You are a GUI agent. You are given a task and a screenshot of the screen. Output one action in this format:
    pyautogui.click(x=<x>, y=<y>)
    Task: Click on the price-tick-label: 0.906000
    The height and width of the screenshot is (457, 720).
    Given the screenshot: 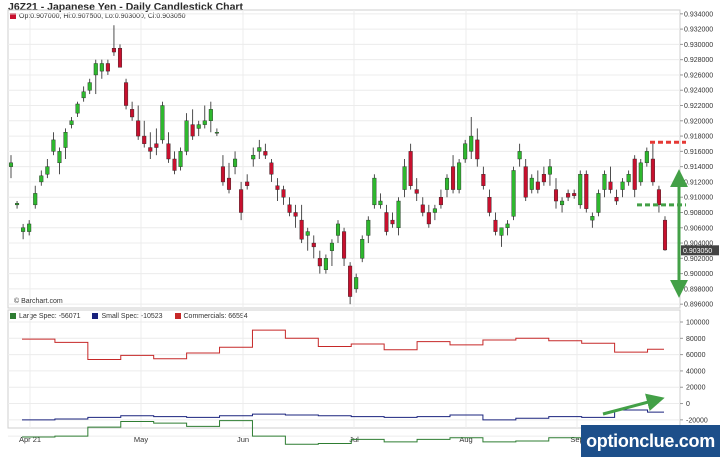 What is the action you would take?
    pyautogui.click(x=698, y=228)
    